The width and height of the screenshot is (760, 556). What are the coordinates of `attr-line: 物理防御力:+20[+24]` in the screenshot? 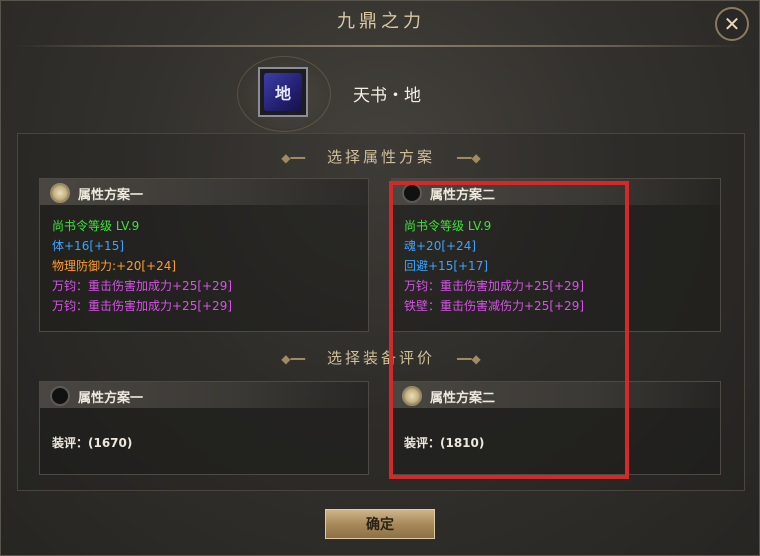 It's located at (114, 266).